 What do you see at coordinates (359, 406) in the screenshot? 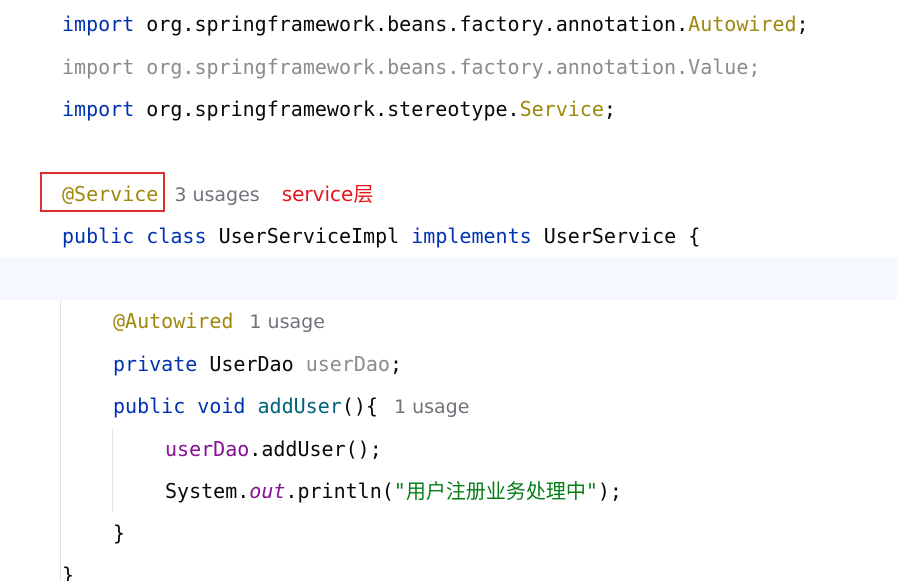
I see `method-signature: (){` at bounding box center [359, 406].